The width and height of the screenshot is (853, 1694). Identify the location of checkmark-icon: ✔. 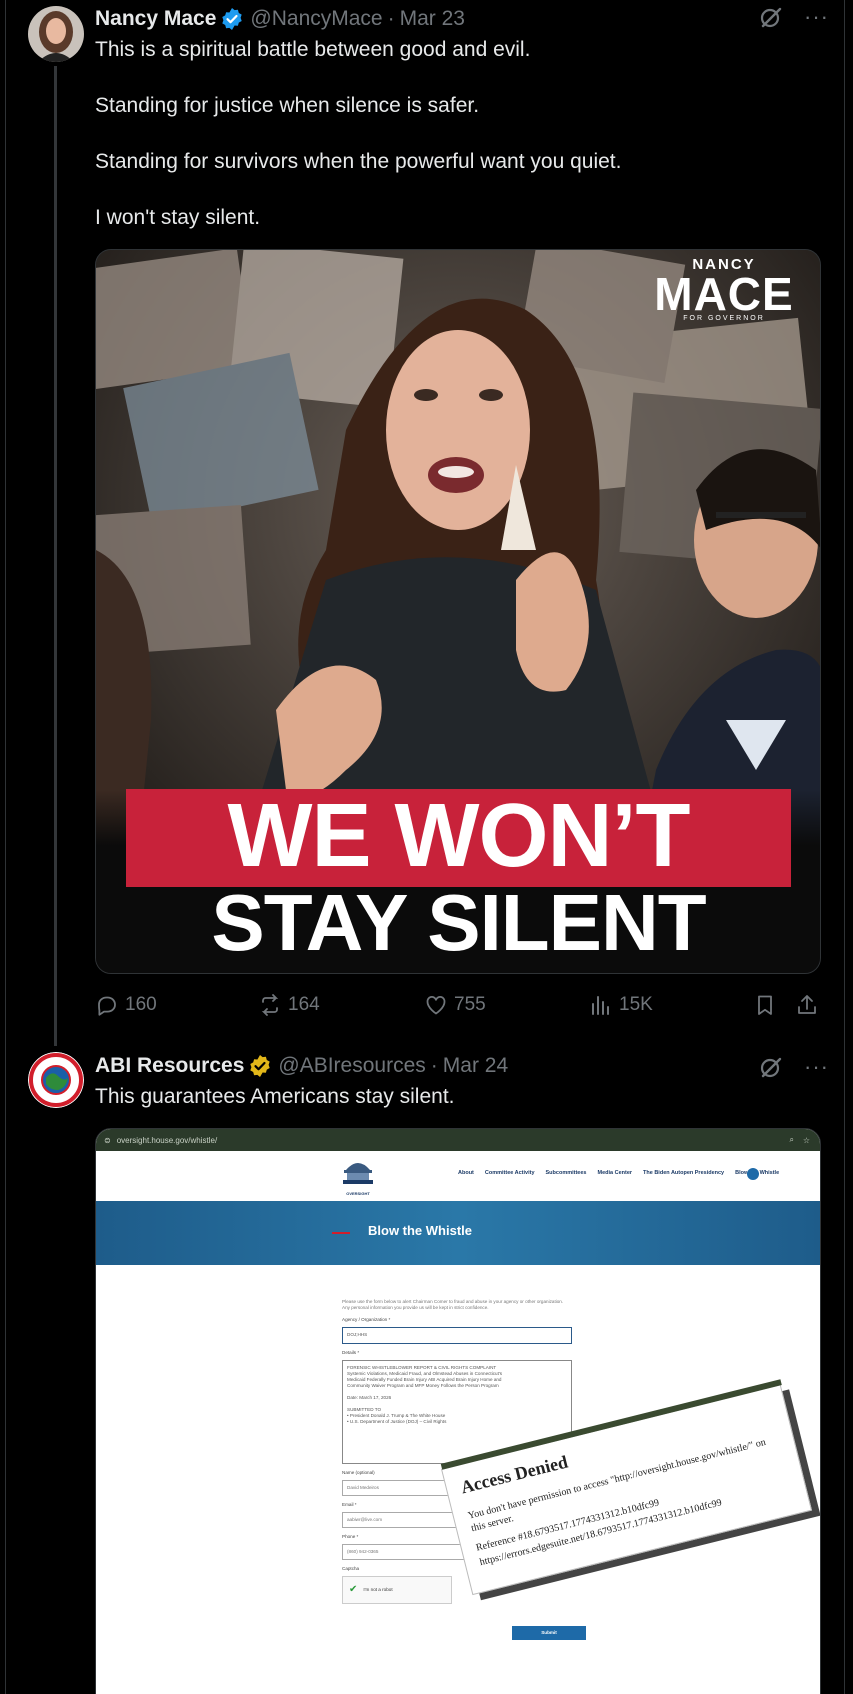
(353, 1589).